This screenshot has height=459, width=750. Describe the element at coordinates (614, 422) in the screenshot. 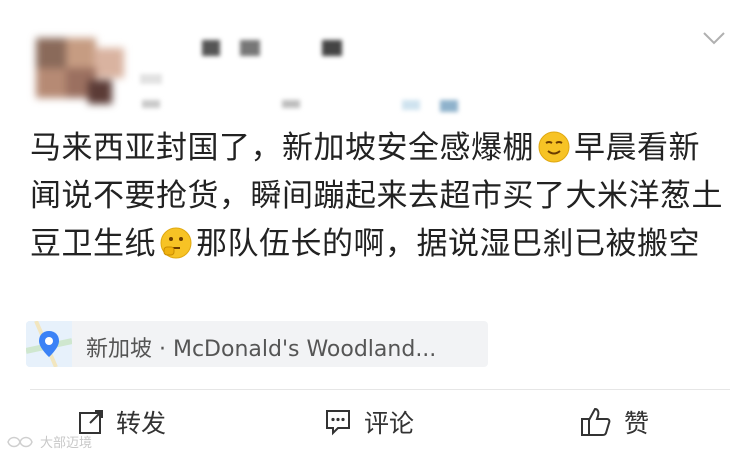

I see `like-button: 赞` at that location.